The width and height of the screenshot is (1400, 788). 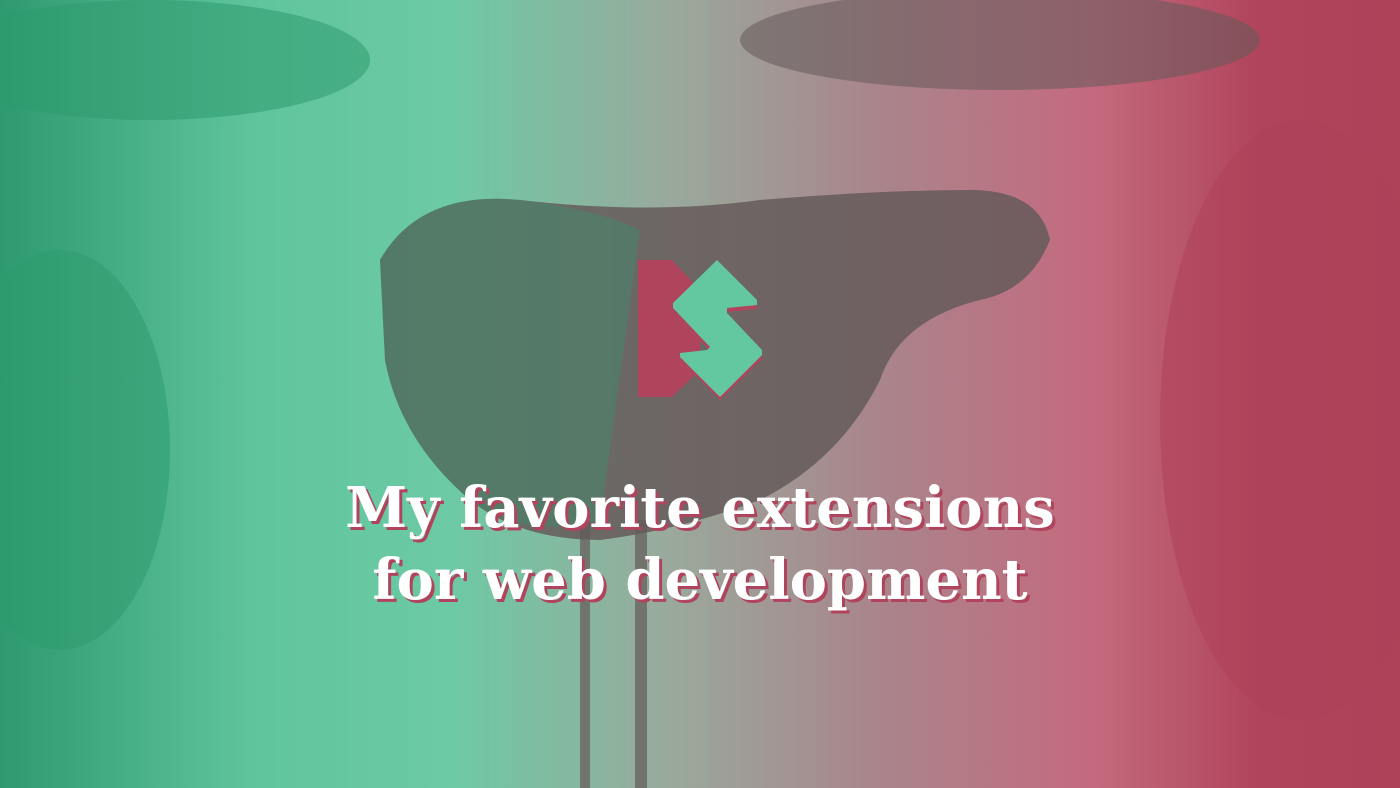 What do you see at coordinates (700, 580) in the screenshot?
I see `title-line-2: for web development` at bounding box center [700, 580].